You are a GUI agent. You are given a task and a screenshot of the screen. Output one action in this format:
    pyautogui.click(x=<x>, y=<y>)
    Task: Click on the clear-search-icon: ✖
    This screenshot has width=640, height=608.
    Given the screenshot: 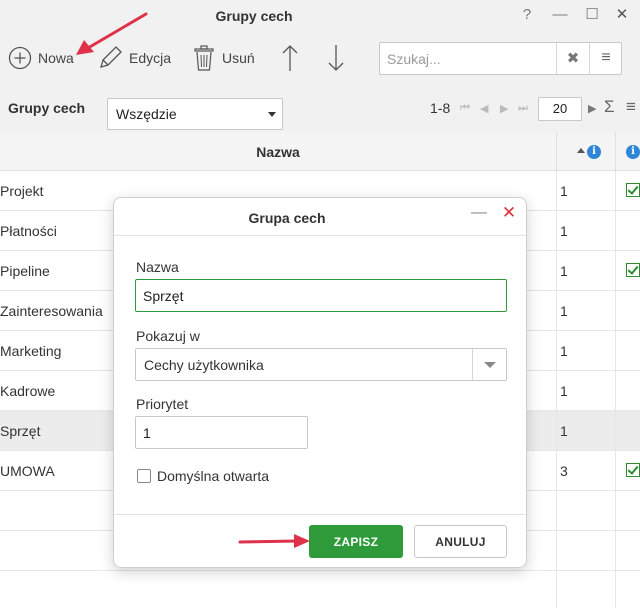 What is the action you would take?
    pyautogui.click(x=572, y=58)
    